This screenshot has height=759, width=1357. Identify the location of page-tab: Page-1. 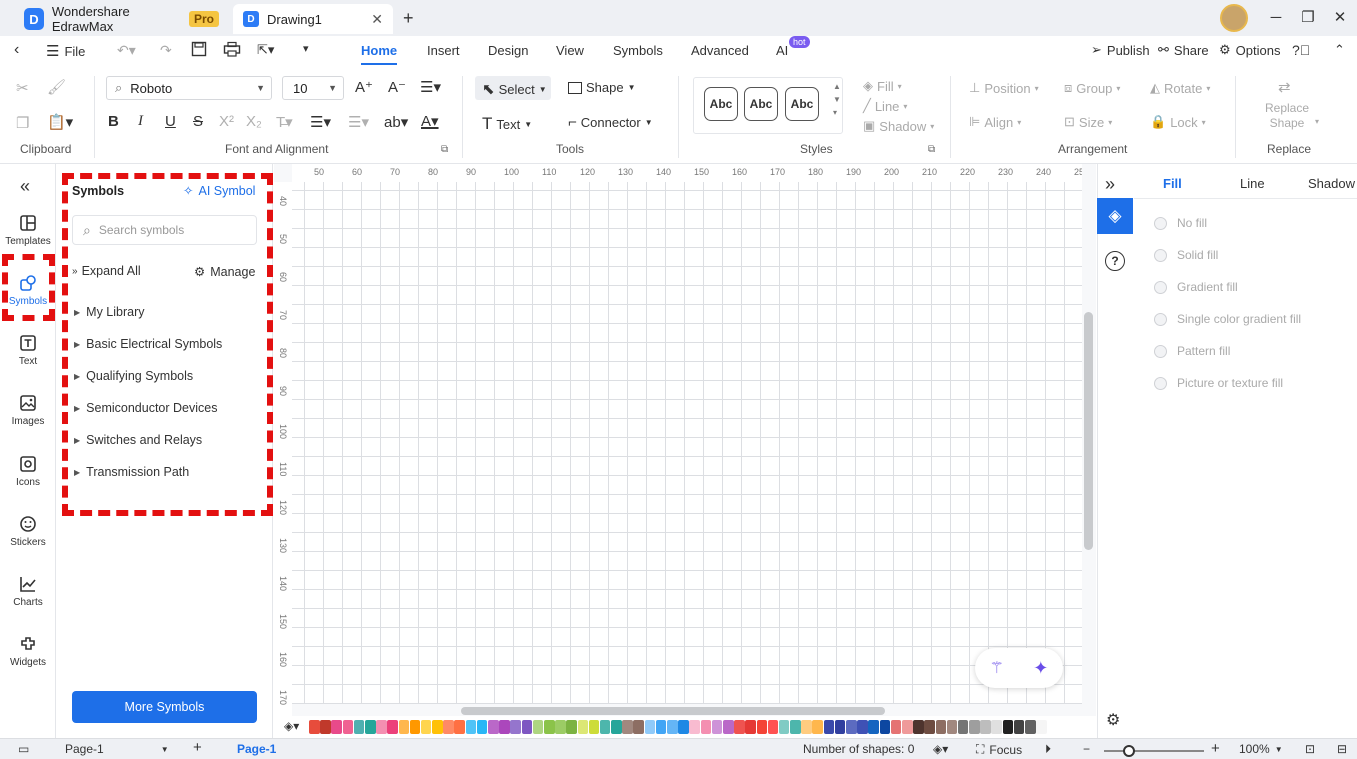
(256, 749).